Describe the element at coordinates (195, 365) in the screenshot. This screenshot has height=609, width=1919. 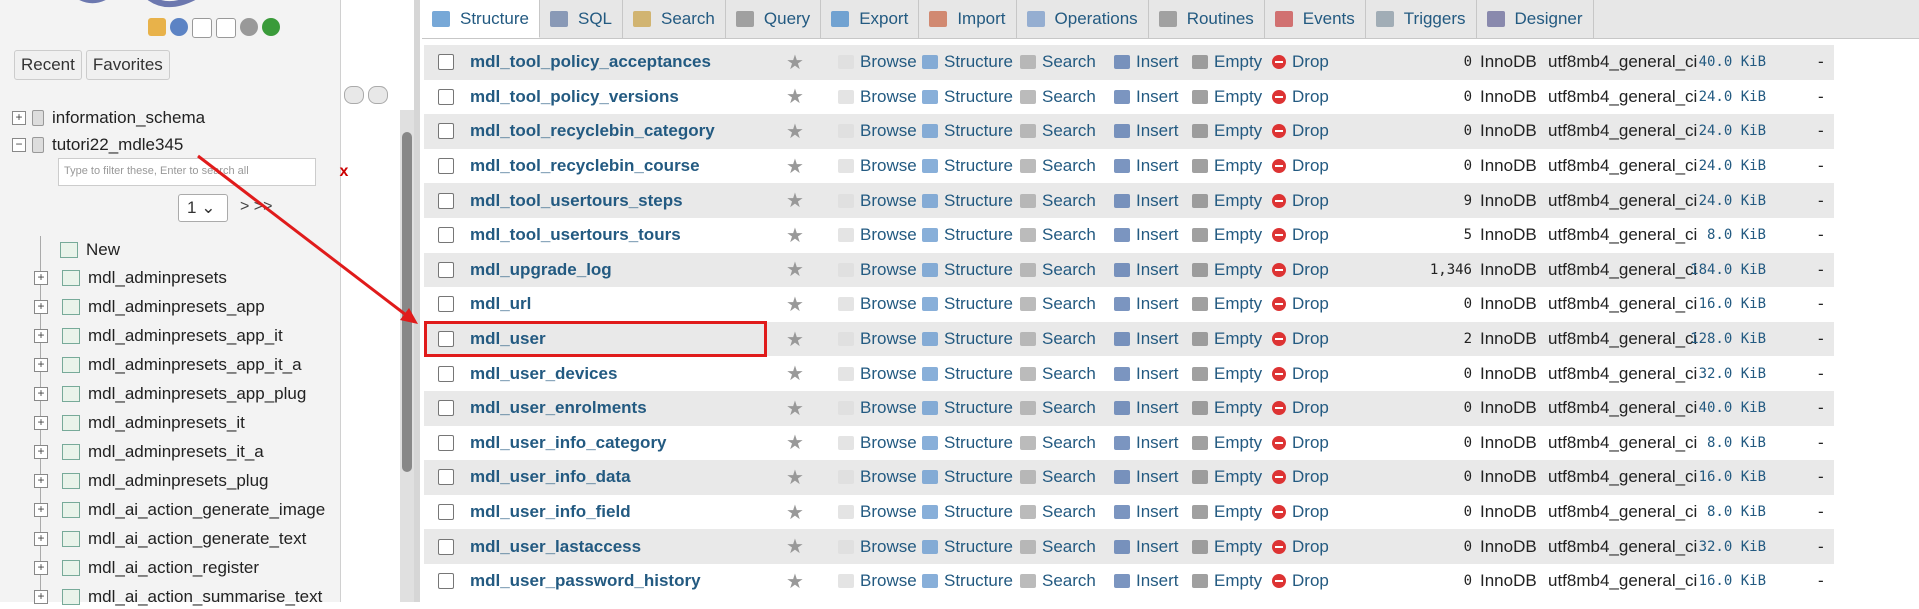
I see `nav-table-name: mdl_adminpresets_app_it_a` at that location.